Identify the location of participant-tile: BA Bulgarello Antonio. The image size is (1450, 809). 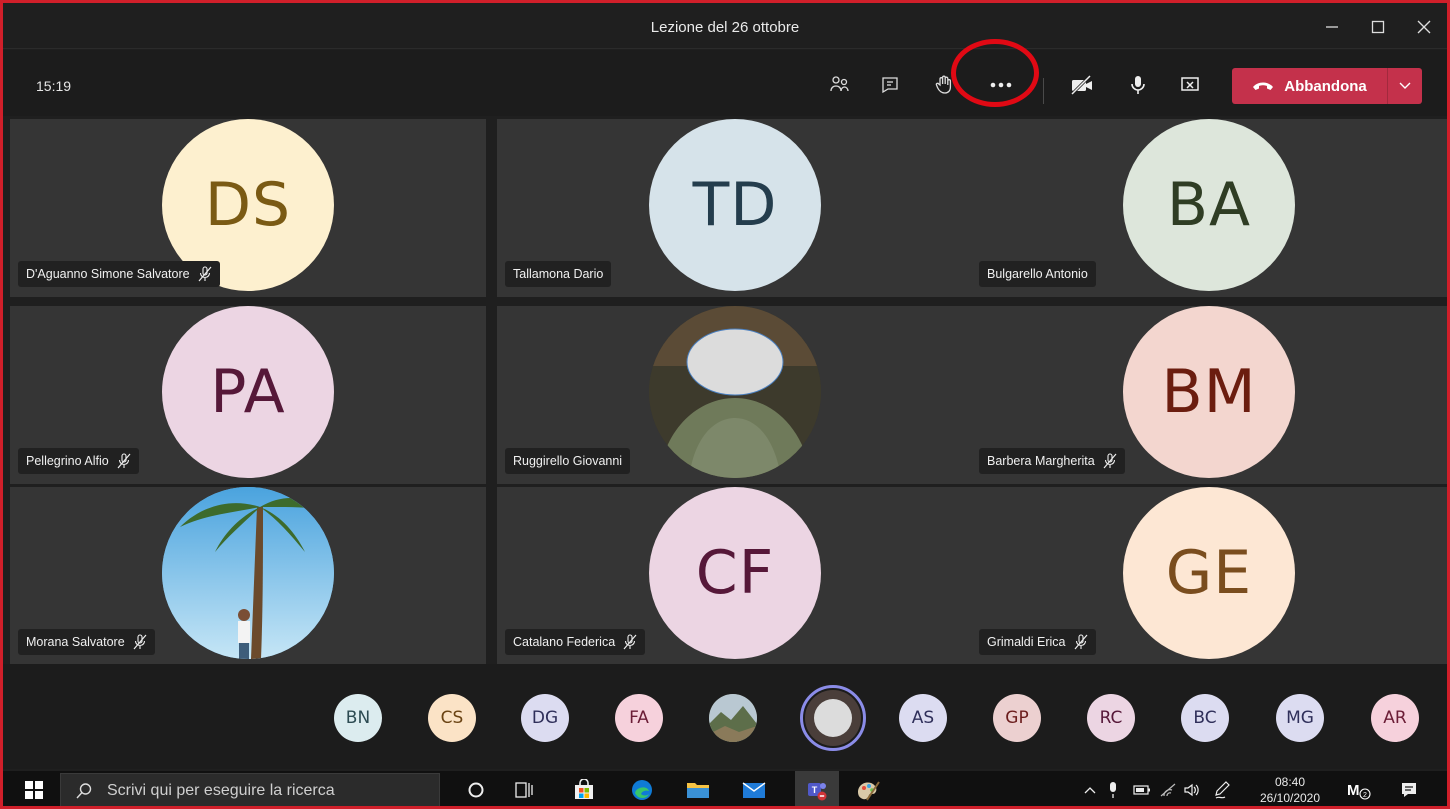
(1209, 208).